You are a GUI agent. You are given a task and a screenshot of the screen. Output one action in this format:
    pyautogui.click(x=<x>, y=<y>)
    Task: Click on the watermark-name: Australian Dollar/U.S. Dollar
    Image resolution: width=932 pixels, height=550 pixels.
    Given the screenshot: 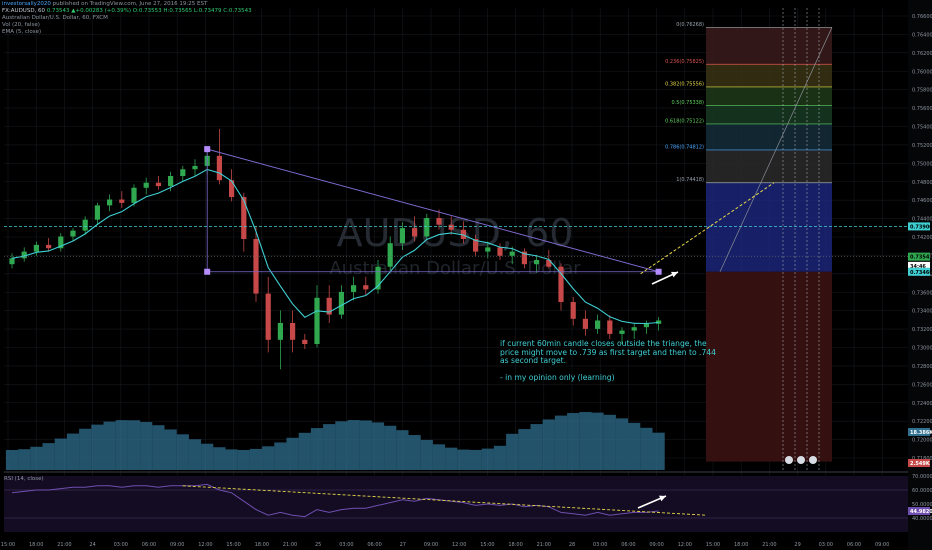 What is the action you would take?
    pyautogui.click(x=455, y=268)
    